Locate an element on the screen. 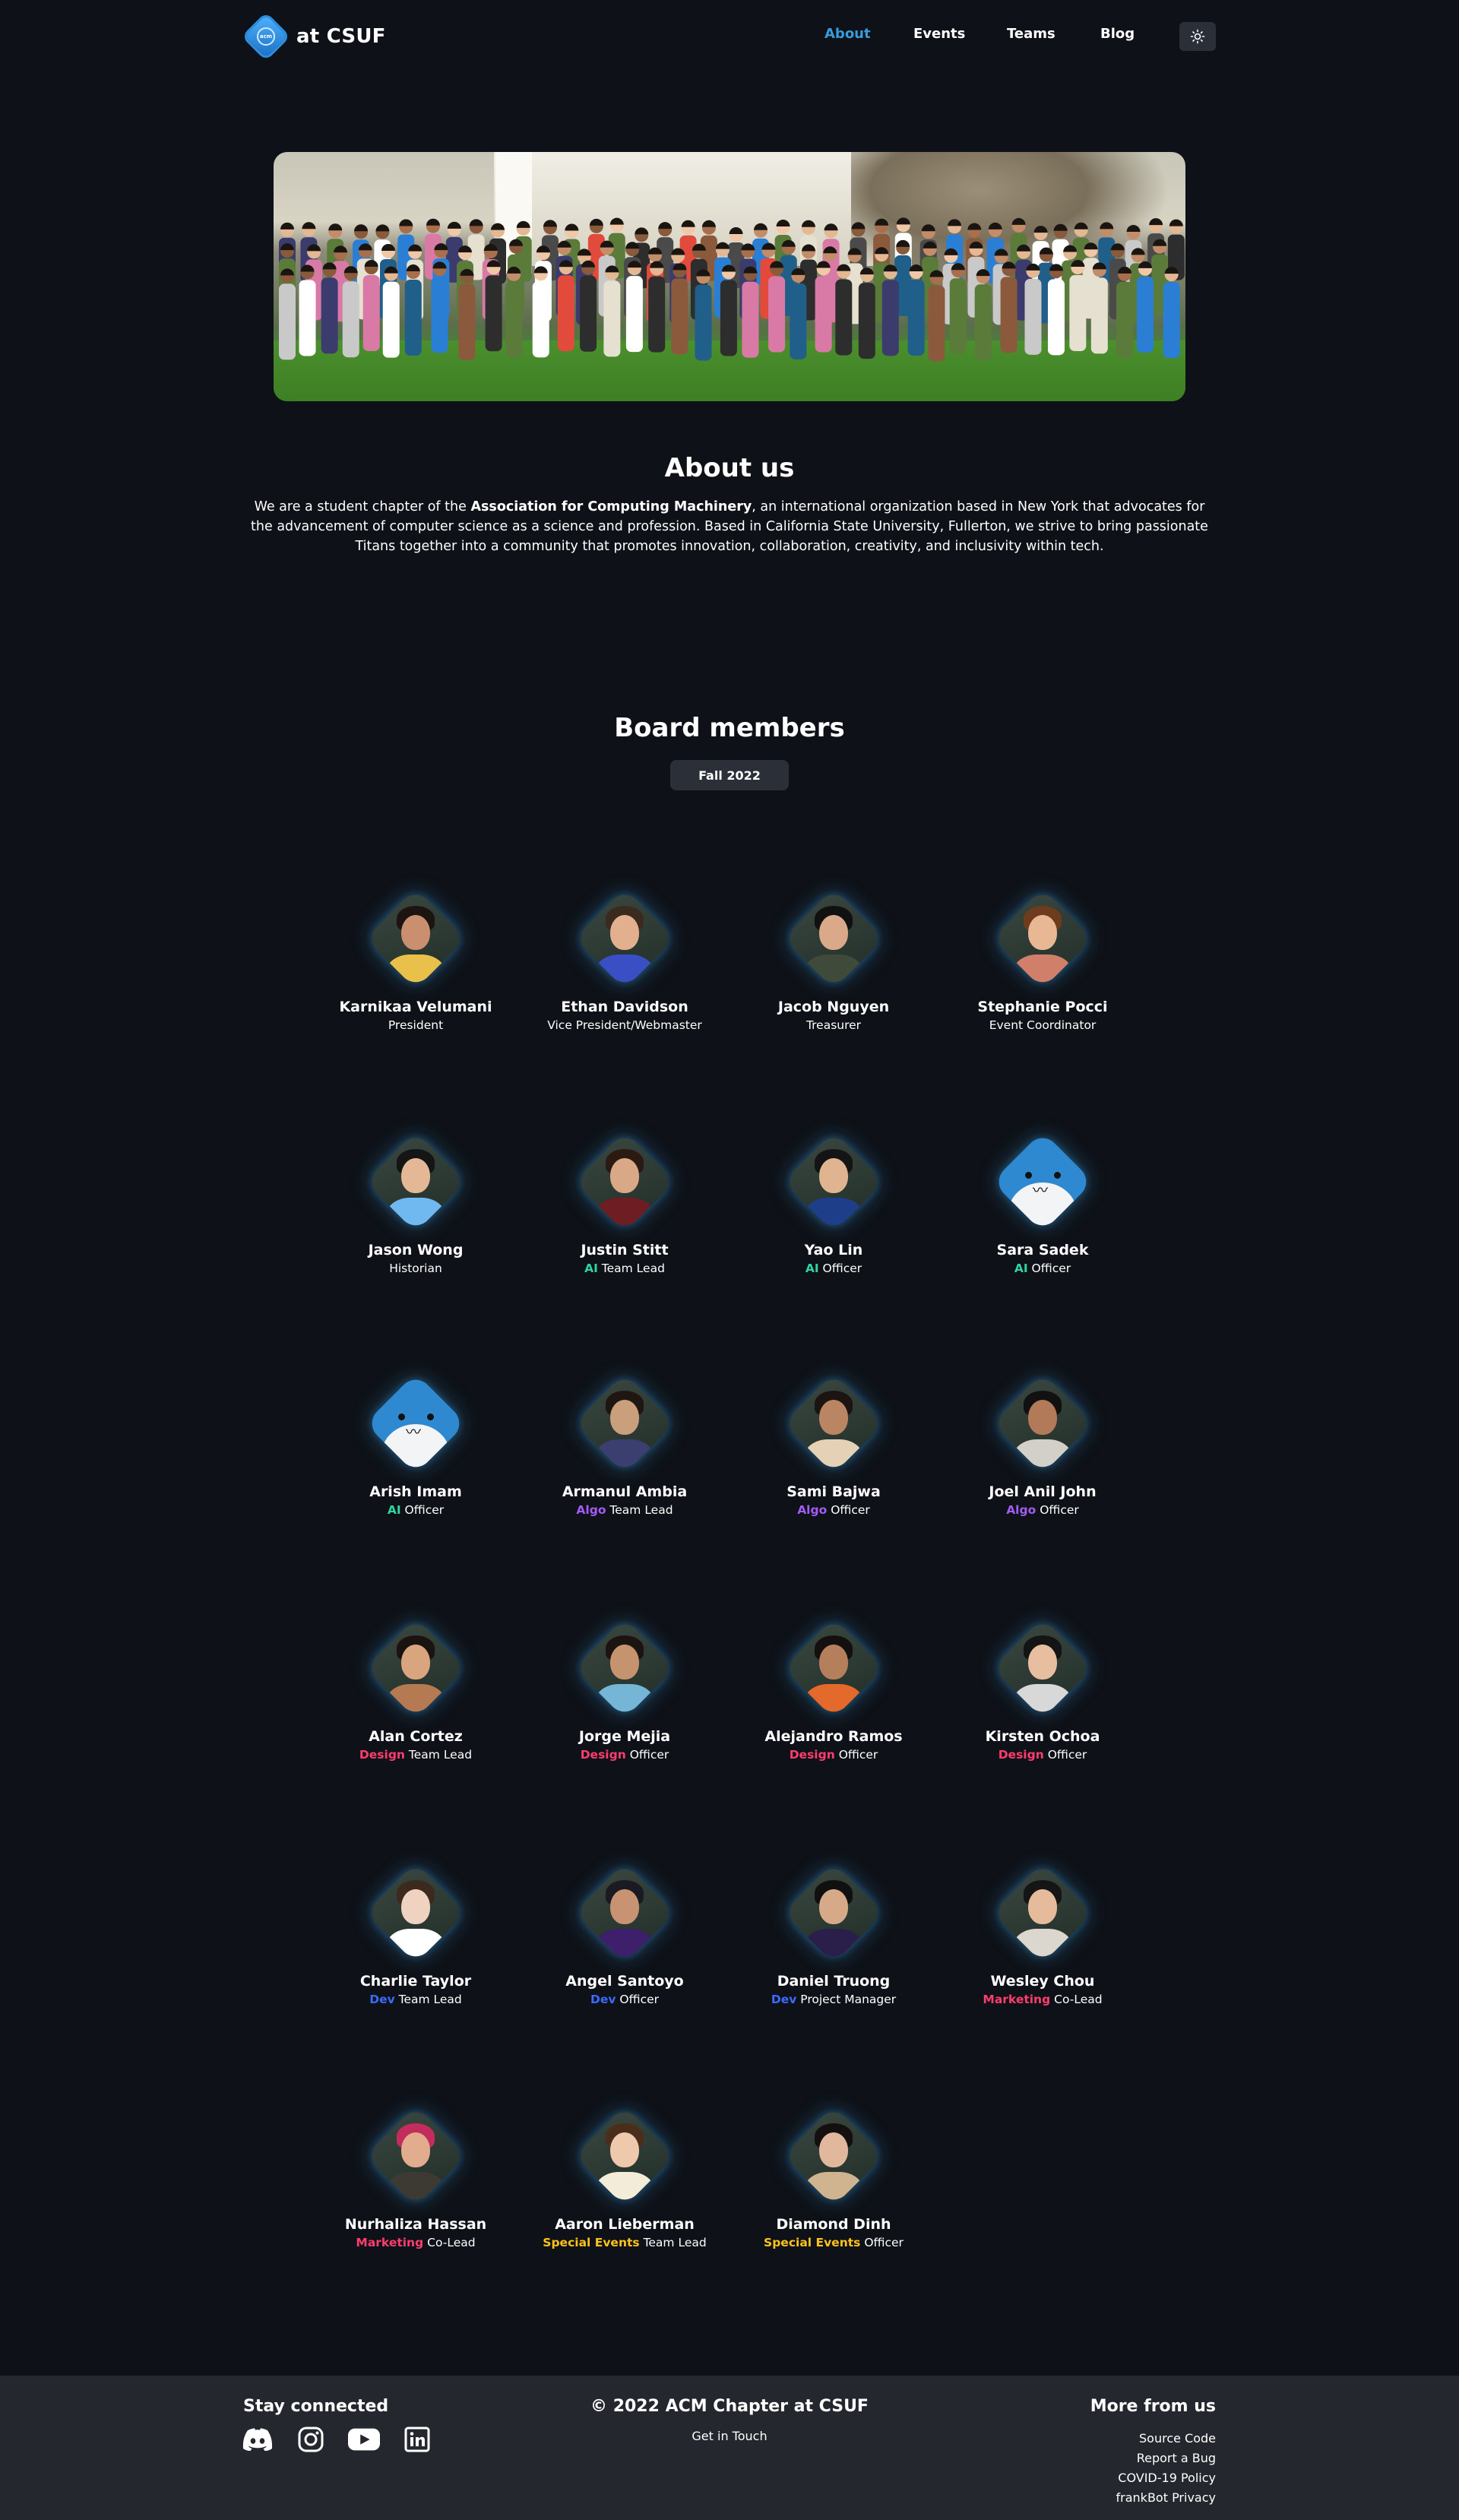 This screenshot has width=1459, height=2520. board-member-card: Alan Cortez Design Team Lead is located at coordinates (416, 1686).